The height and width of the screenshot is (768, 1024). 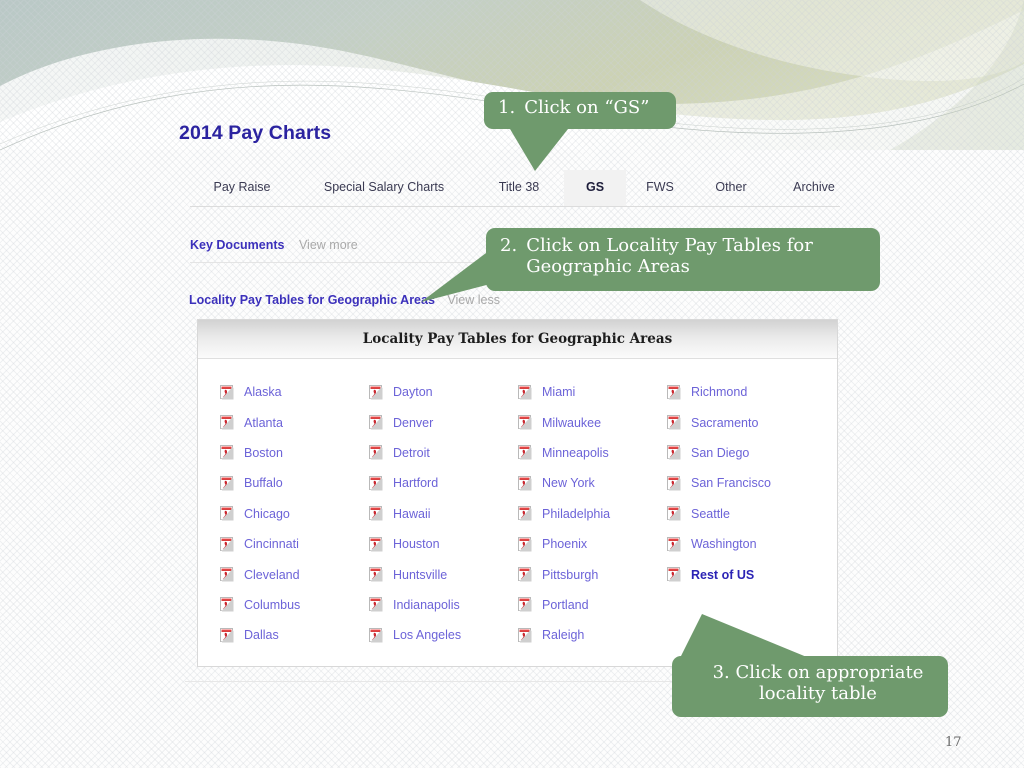 What do you see at coordinates (242, 187) in the screenshot?
I see `tab-pay-raise: Pay Raise` at bounding box center [242, 187].